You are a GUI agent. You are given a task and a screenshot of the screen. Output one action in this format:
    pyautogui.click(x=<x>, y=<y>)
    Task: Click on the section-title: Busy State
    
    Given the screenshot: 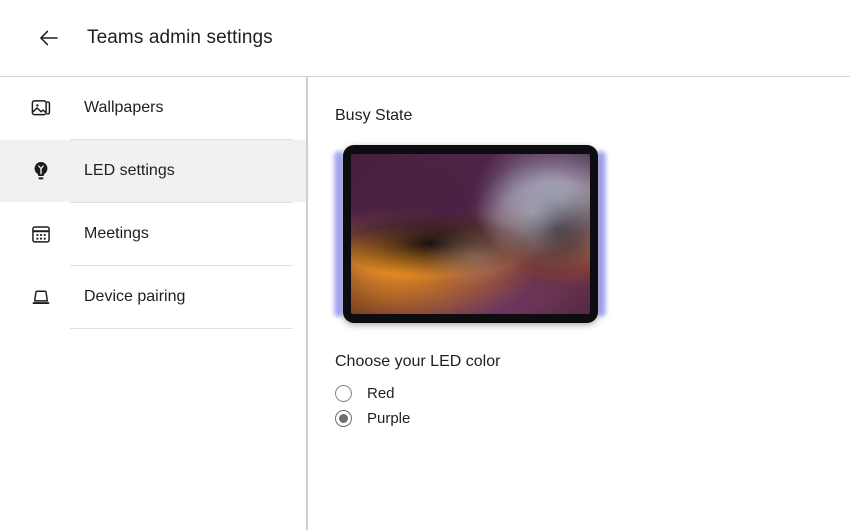 What is the action you would take?
    pyautogui.click(x=374, y=115)
    